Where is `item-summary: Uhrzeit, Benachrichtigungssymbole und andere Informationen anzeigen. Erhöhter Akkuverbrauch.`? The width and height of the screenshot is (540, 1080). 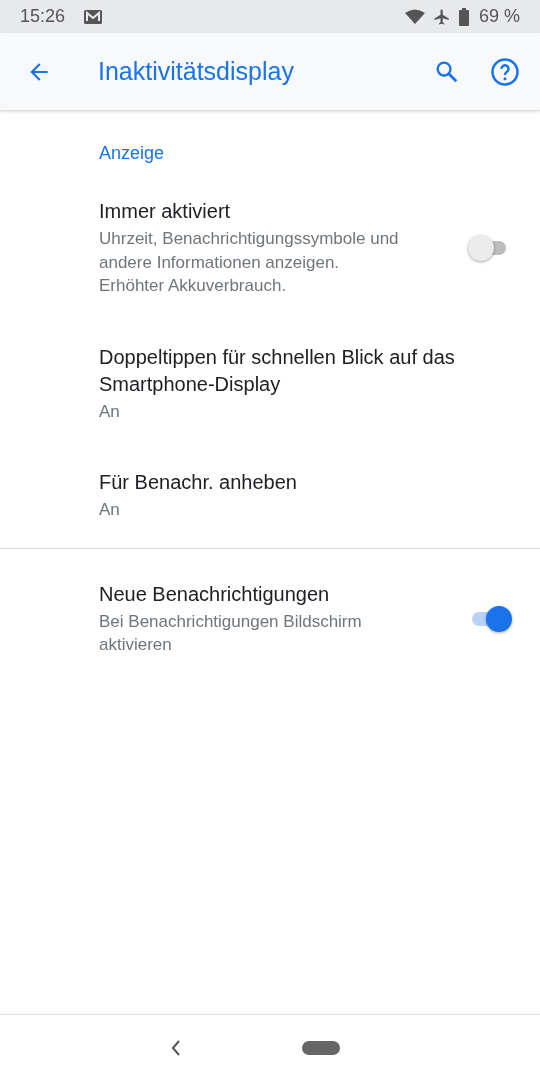
item-summary: Uhrzeit, Benachrichtigungssymbole und andere Informationen anzeigen. Erhöhter Akkuverbrauch. is located at coordinates (249, 262).